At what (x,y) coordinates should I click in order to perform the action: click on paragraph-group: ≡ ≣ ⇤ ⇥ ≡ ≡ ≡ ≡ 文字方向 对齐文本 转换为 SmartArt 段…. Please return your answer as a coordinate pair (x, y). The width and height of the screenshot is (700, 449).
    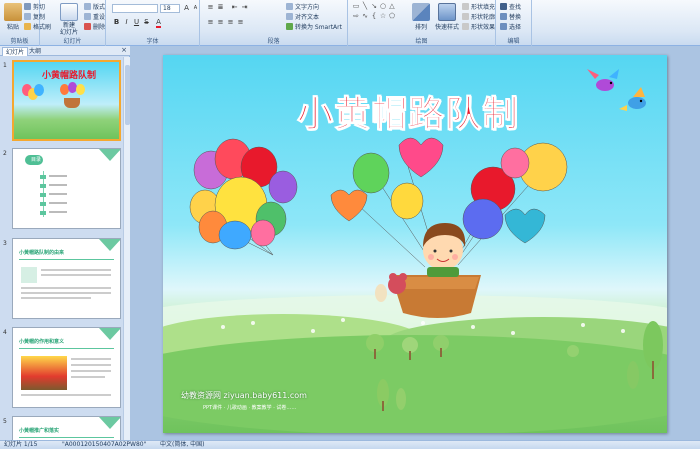
    Looking at the image, I should click on (274, 23).